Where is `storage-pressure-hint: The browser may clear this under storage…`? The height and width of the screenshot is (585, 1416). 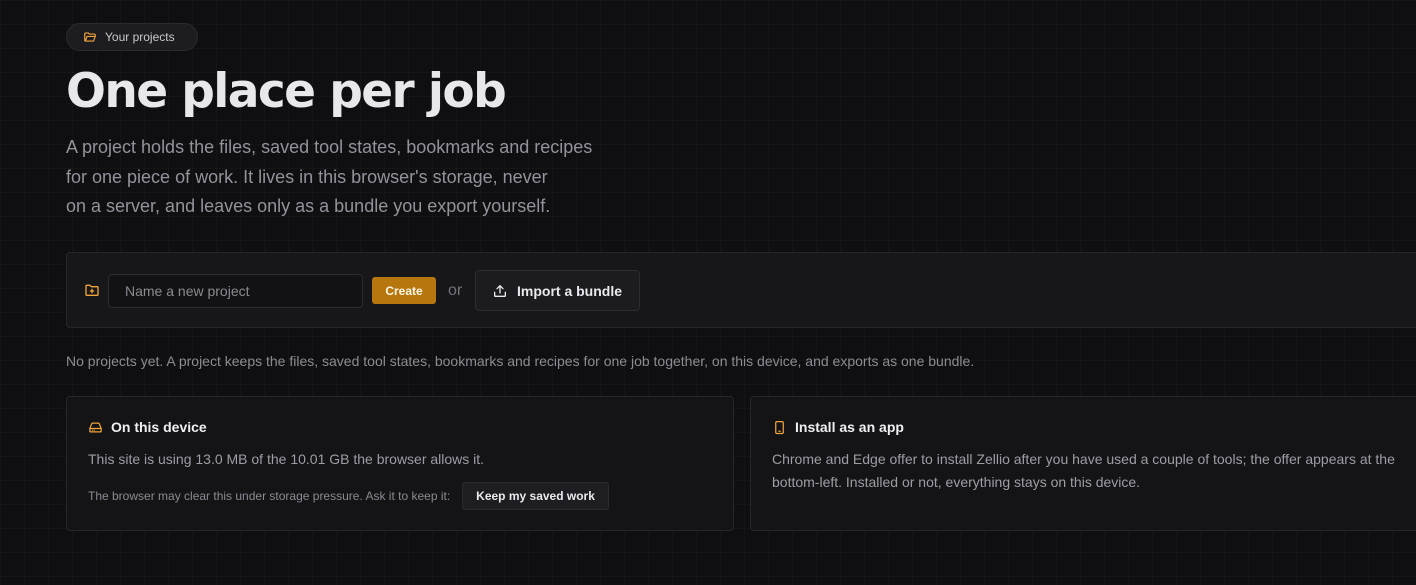
storage-pressure-hint: The browser may clear this under storage… is located at coordinates (269, 496).